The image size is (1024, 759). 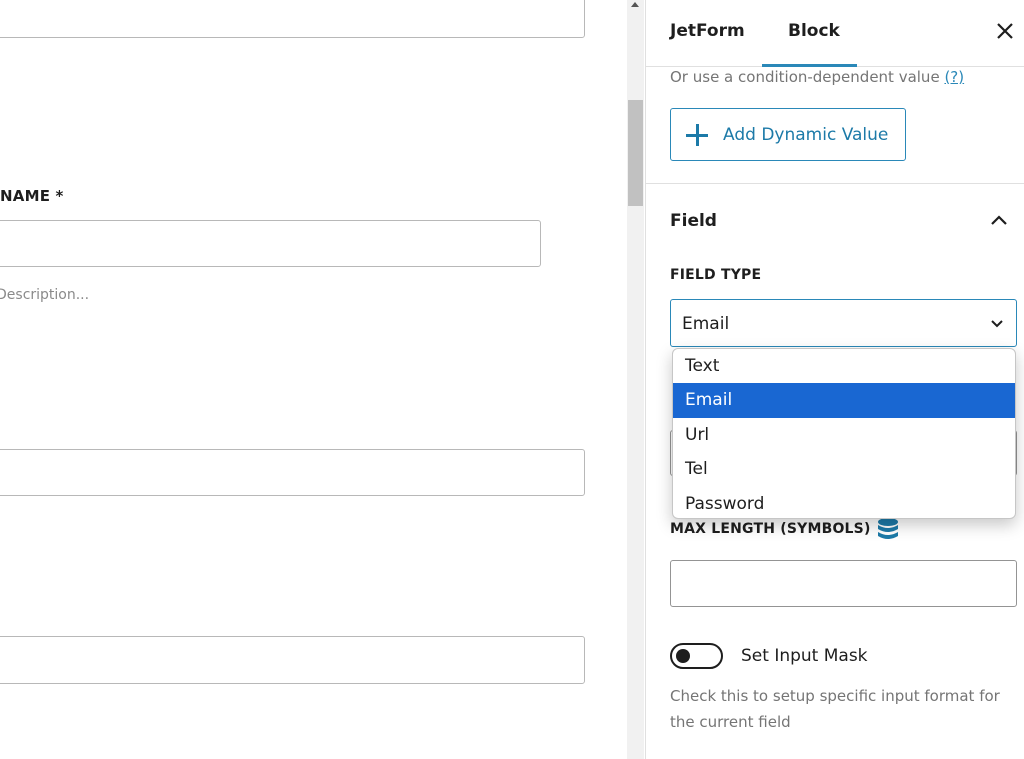 I want to click on active-tab-indicator, so click(x=809, y=65).